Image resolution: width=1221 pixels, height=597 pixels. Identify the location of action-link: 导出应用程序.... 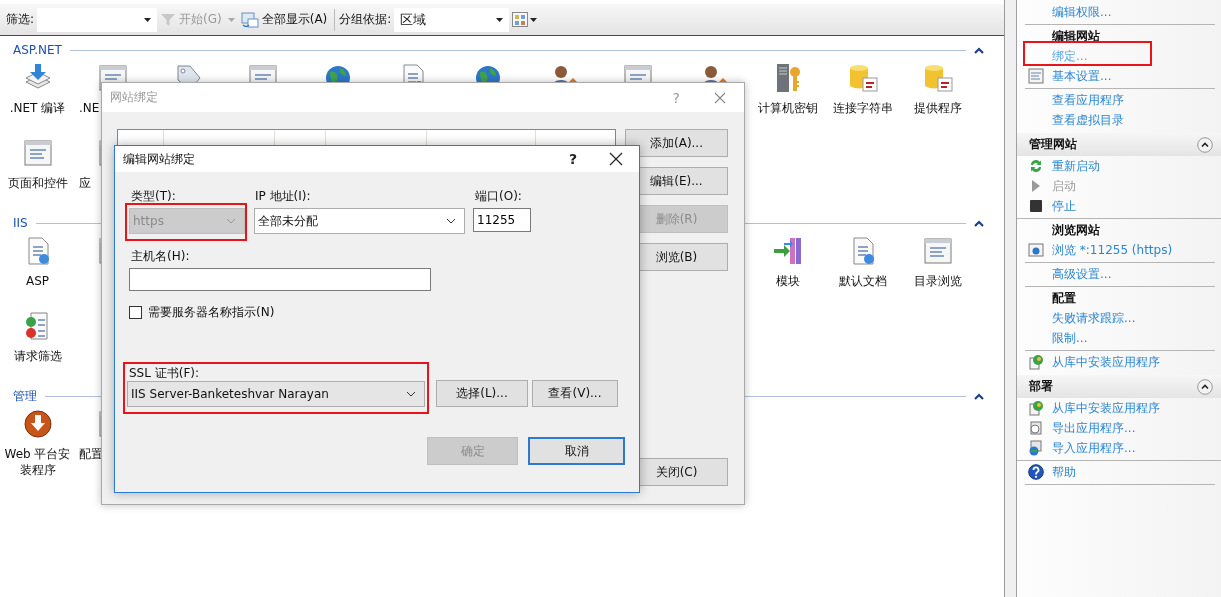
(1094, 428).